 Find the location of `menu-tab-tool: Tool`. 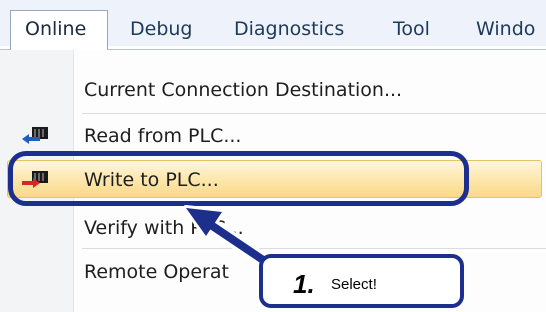

menu-tab-tool: Tool is located at coordinates (411, 29).